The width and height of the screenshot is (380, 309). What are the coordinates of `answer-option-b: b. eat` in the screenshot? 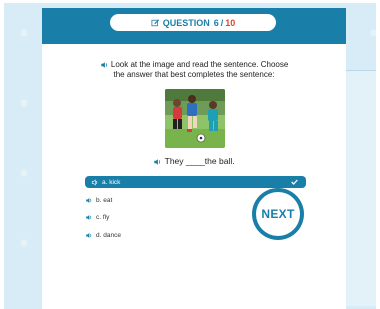 It's located at (98, 200).